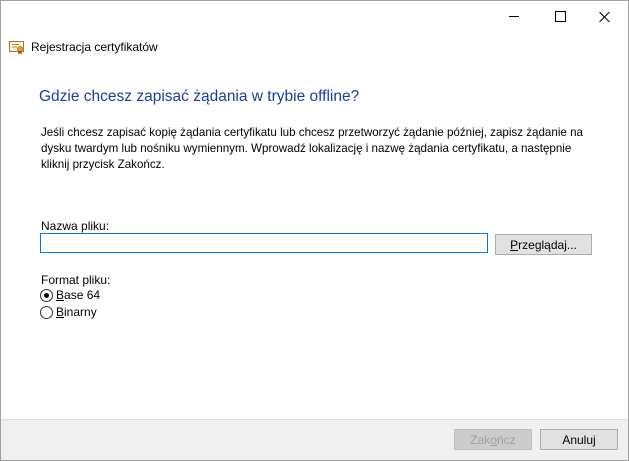  I want to click on finish-label-mnemonic: o, so click(493, 439).